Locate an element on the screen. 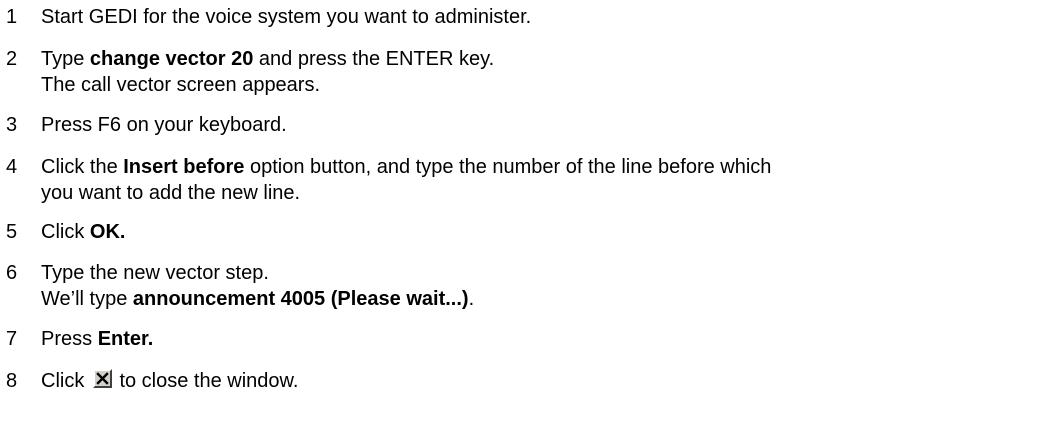 This screenshot has width=1037, height=423. step-text-part: you want to add the new line. is located at coordinates (171, 193).